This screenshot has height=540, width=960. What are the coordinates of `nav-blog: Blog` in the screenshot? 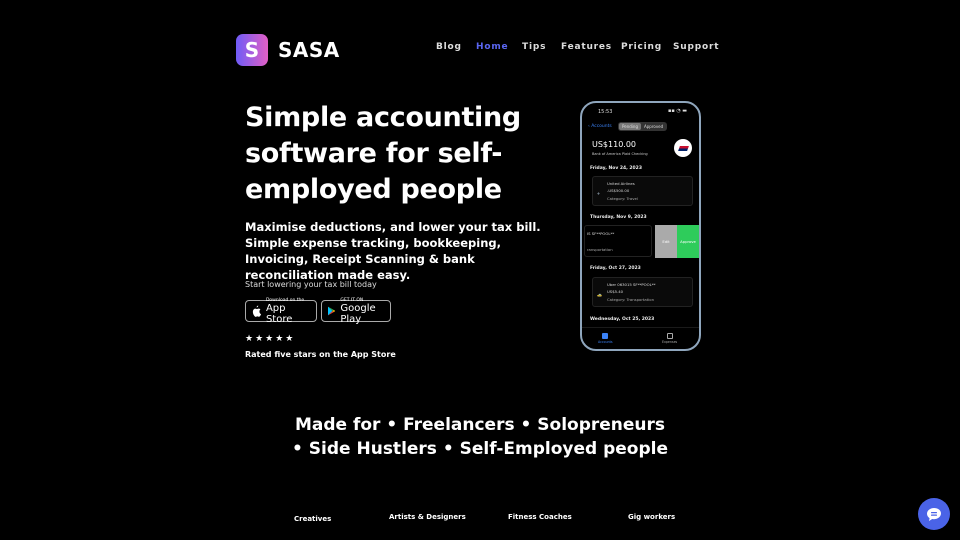 It's located at (449, 47).